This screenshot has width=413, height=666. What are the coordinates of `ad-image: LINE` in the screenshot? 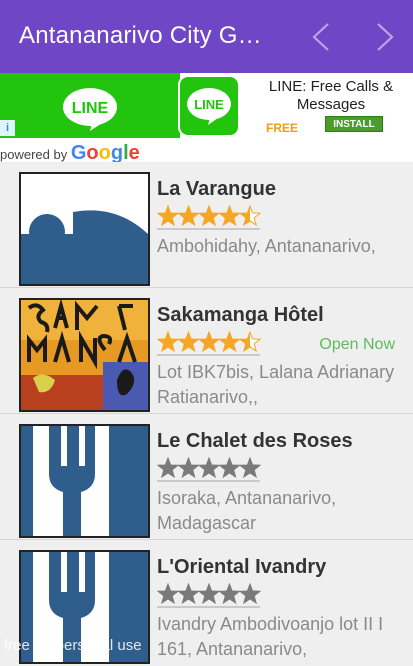 It's located at (90, 105).